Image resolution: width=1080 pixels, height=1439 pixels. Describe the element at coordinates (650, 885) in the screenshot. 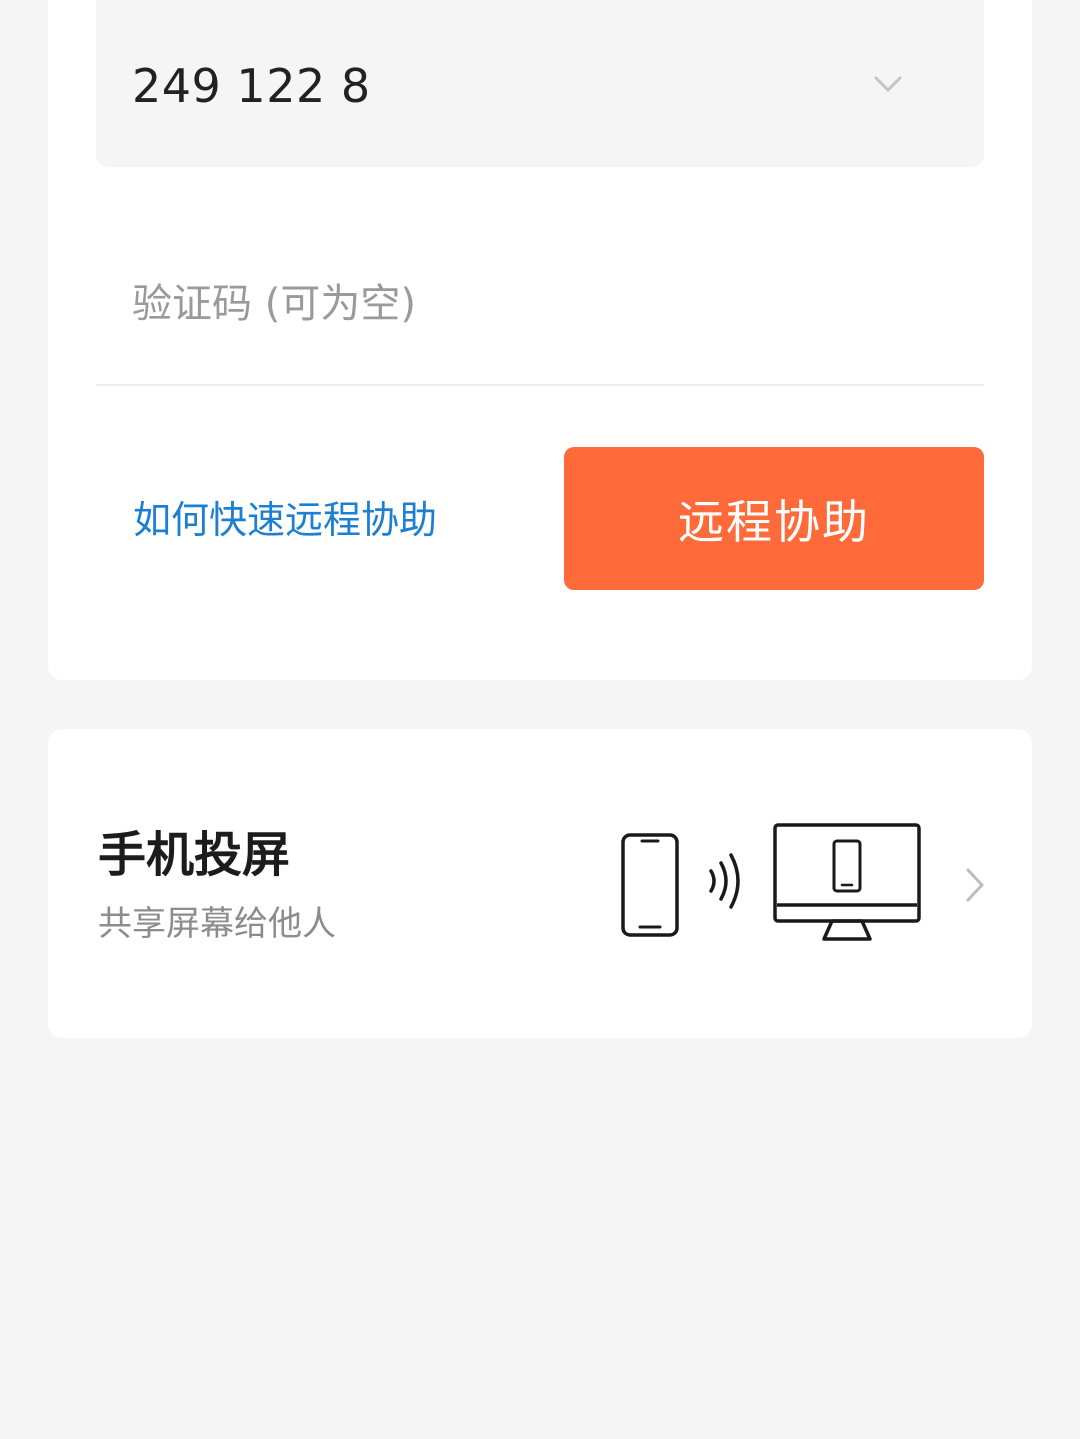

I see `phone-icon` at that location.